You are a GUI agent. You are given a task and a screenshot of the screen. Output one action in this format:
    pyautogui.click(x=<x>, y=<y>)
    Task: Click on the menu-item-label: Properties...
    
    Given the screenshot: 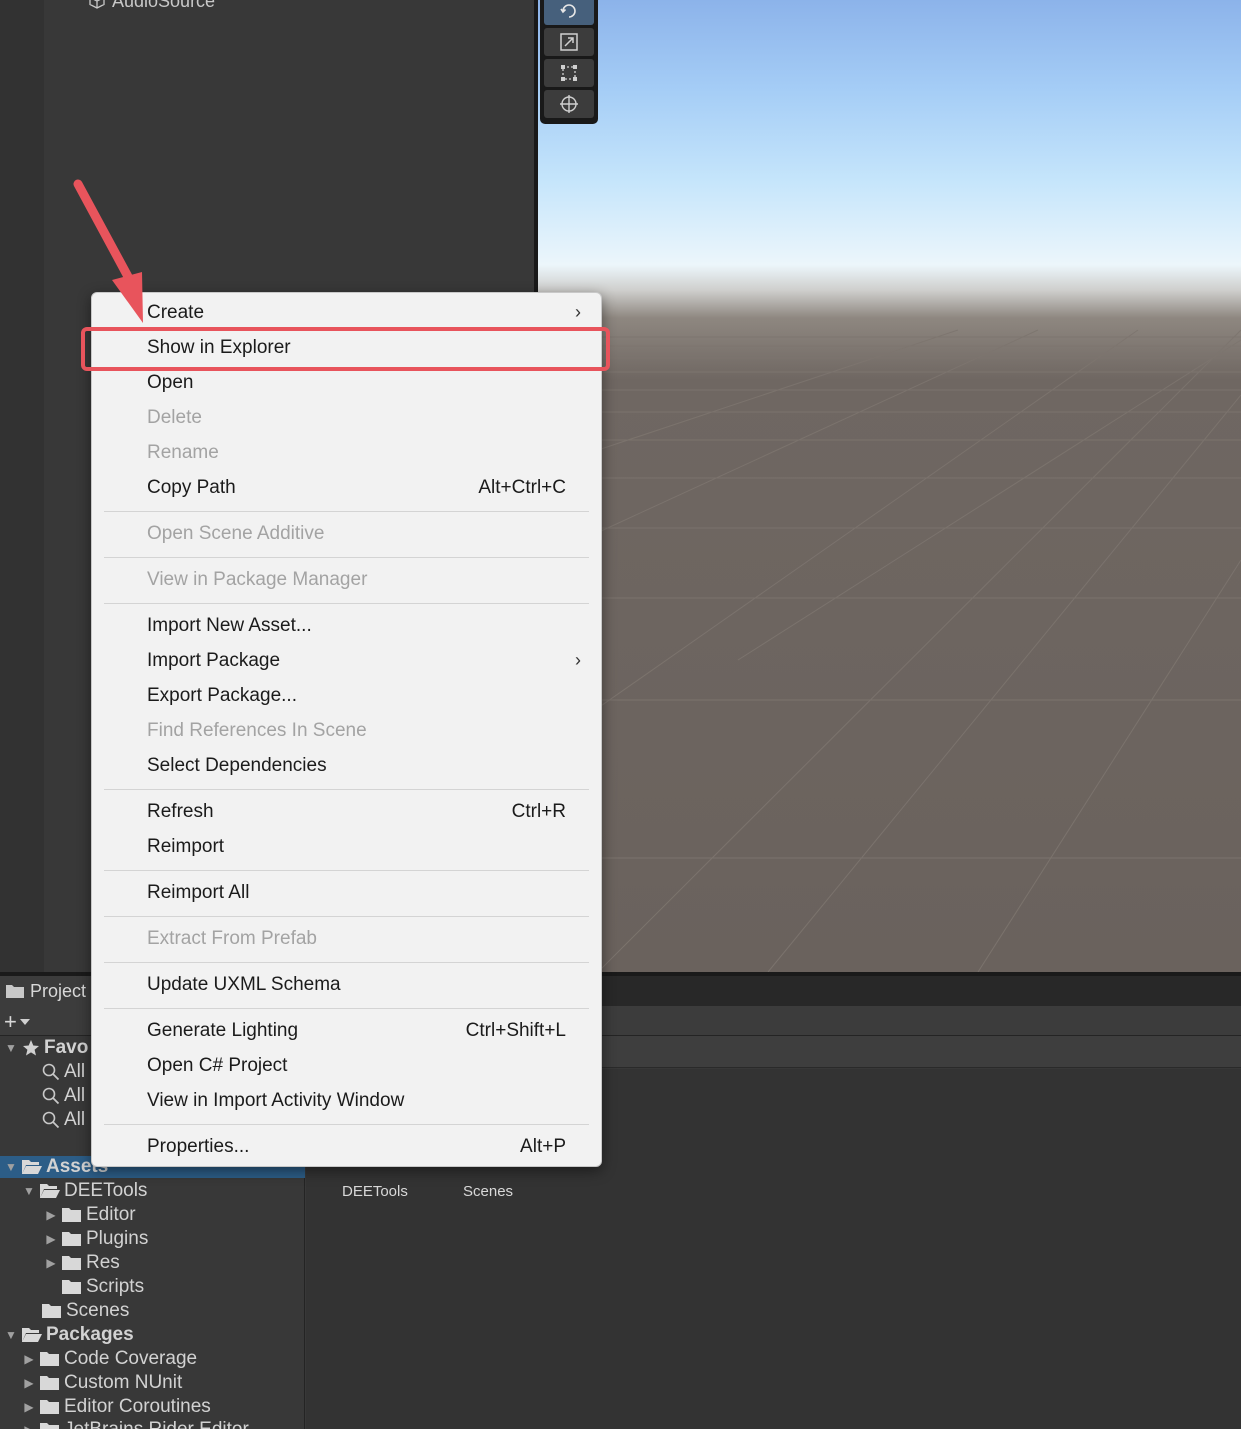 What is the action you would take?
    pyautogui.click(x=198, y=1146)
    